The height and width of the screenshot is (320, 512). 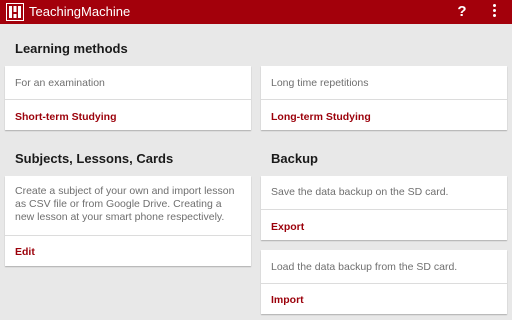 What do you see at coordinates (360, 192) in the screenshot?
I see `card-description: Save the data backup on the SD card.` at bounding box center [360, 192].